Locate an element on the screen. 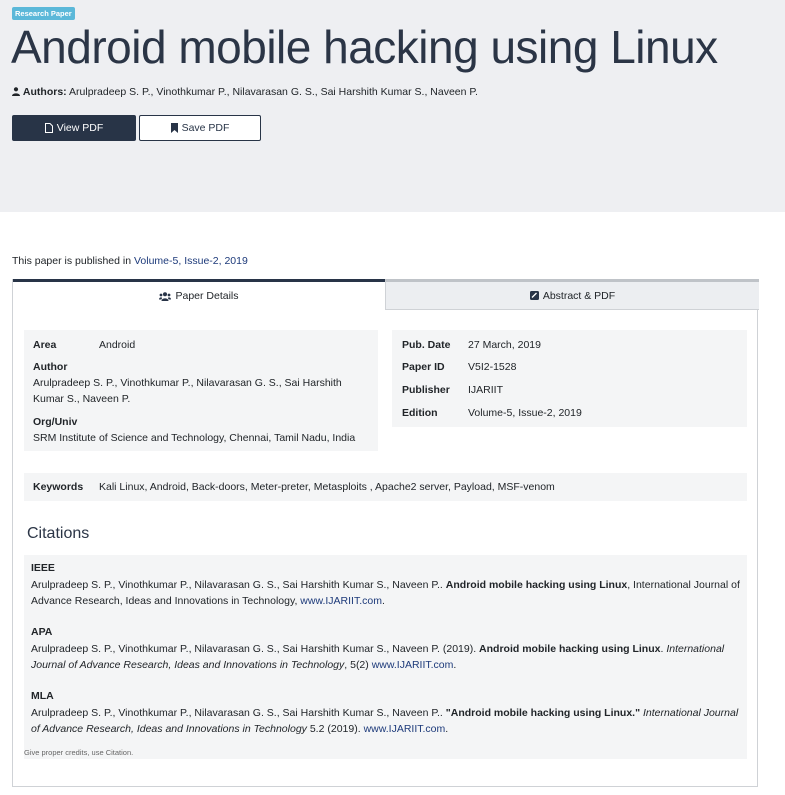  author-label: Author is located at coordinates (50, 367).